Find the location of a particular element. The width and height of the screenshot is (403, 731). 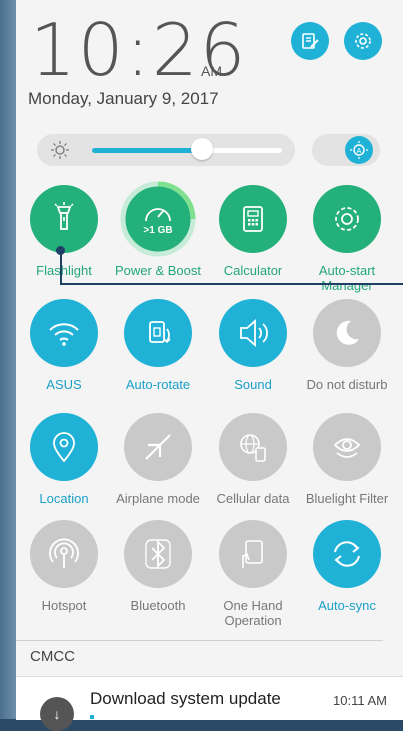

notification-title: Download system update is located at coordinates (185, 698).